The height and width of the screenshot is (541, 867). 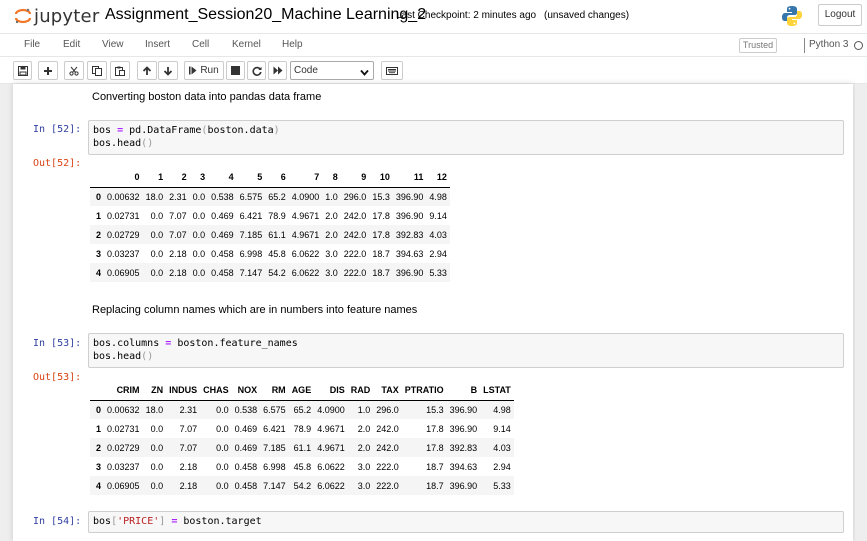 What do you see at coordinates (438, 196) in the screenshot?
I see `table-cell: 4.98` at bounding box center [438, 196].